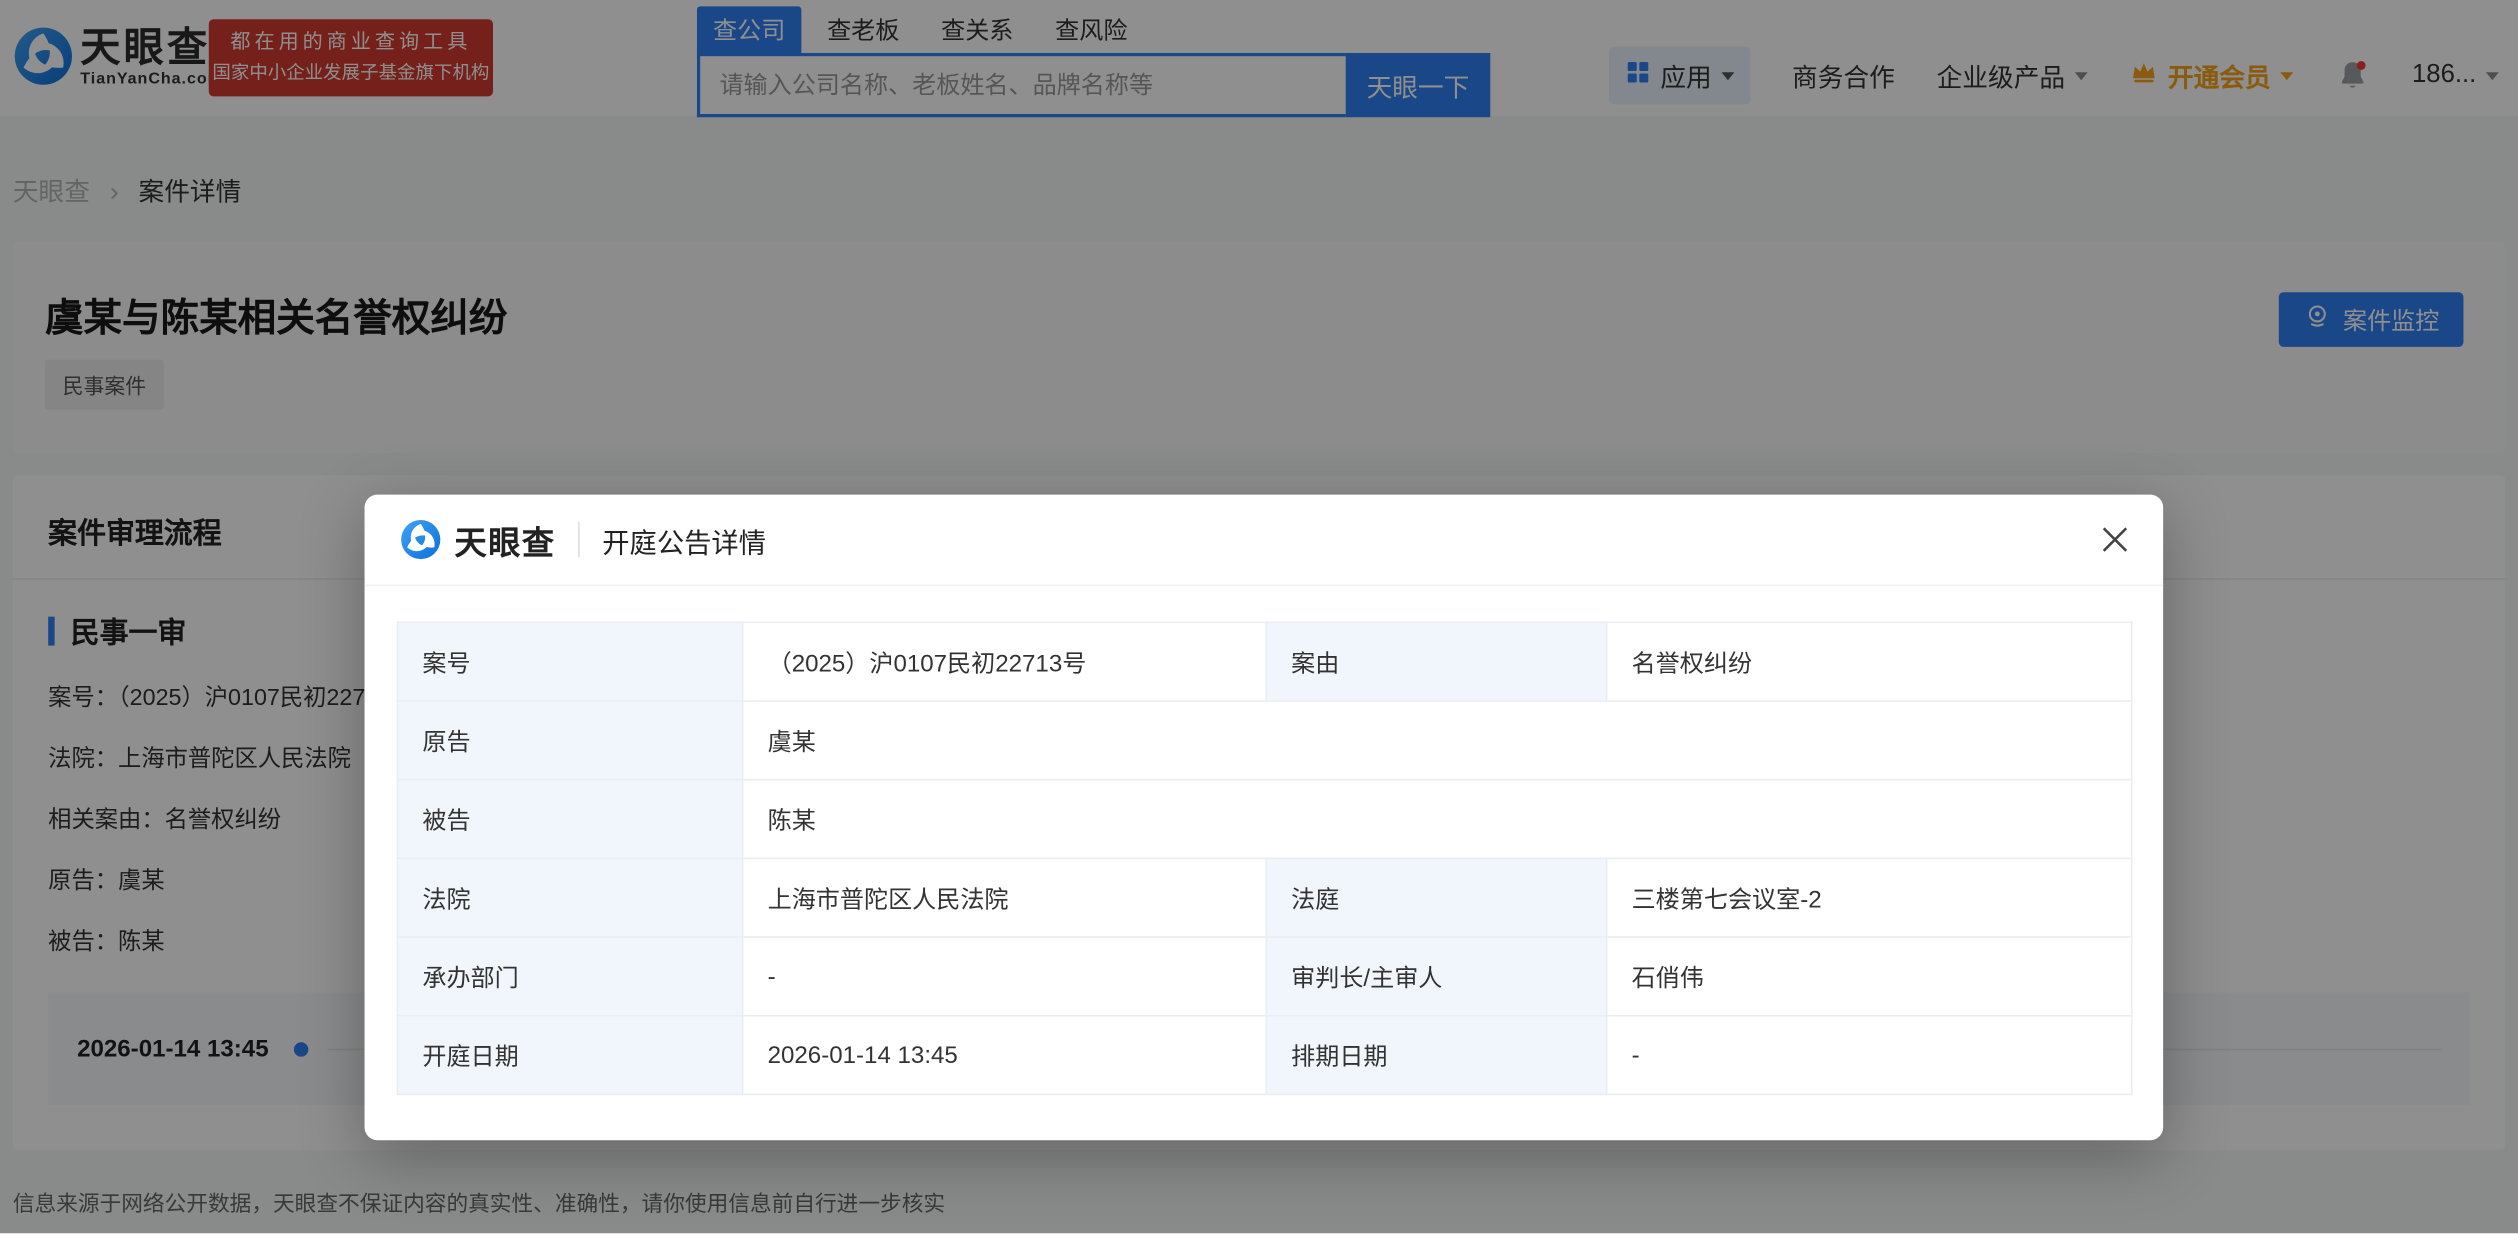  What do you see at coordinates (1264, 541) in the screenshot?
I see `modal-header: 天眼查 开庭公告详情` at bounding box center [1264, 541].